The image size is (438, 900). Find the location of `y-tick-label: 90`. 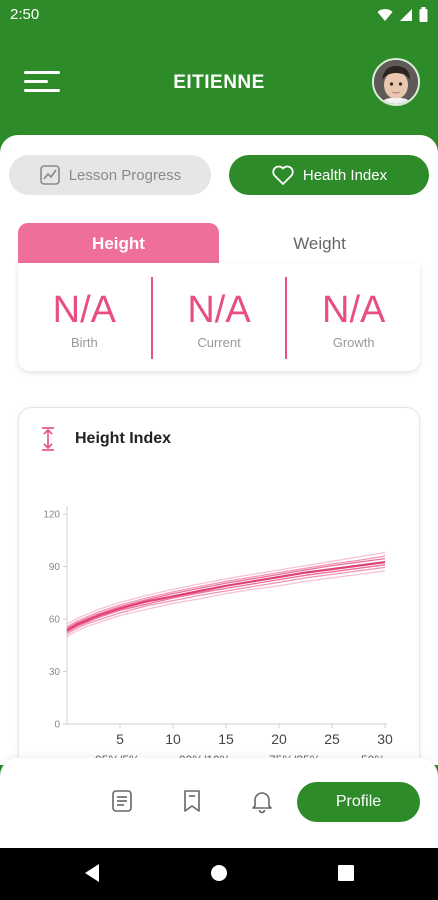

y-tick-label: 90 is located at coordinates (55, 567).